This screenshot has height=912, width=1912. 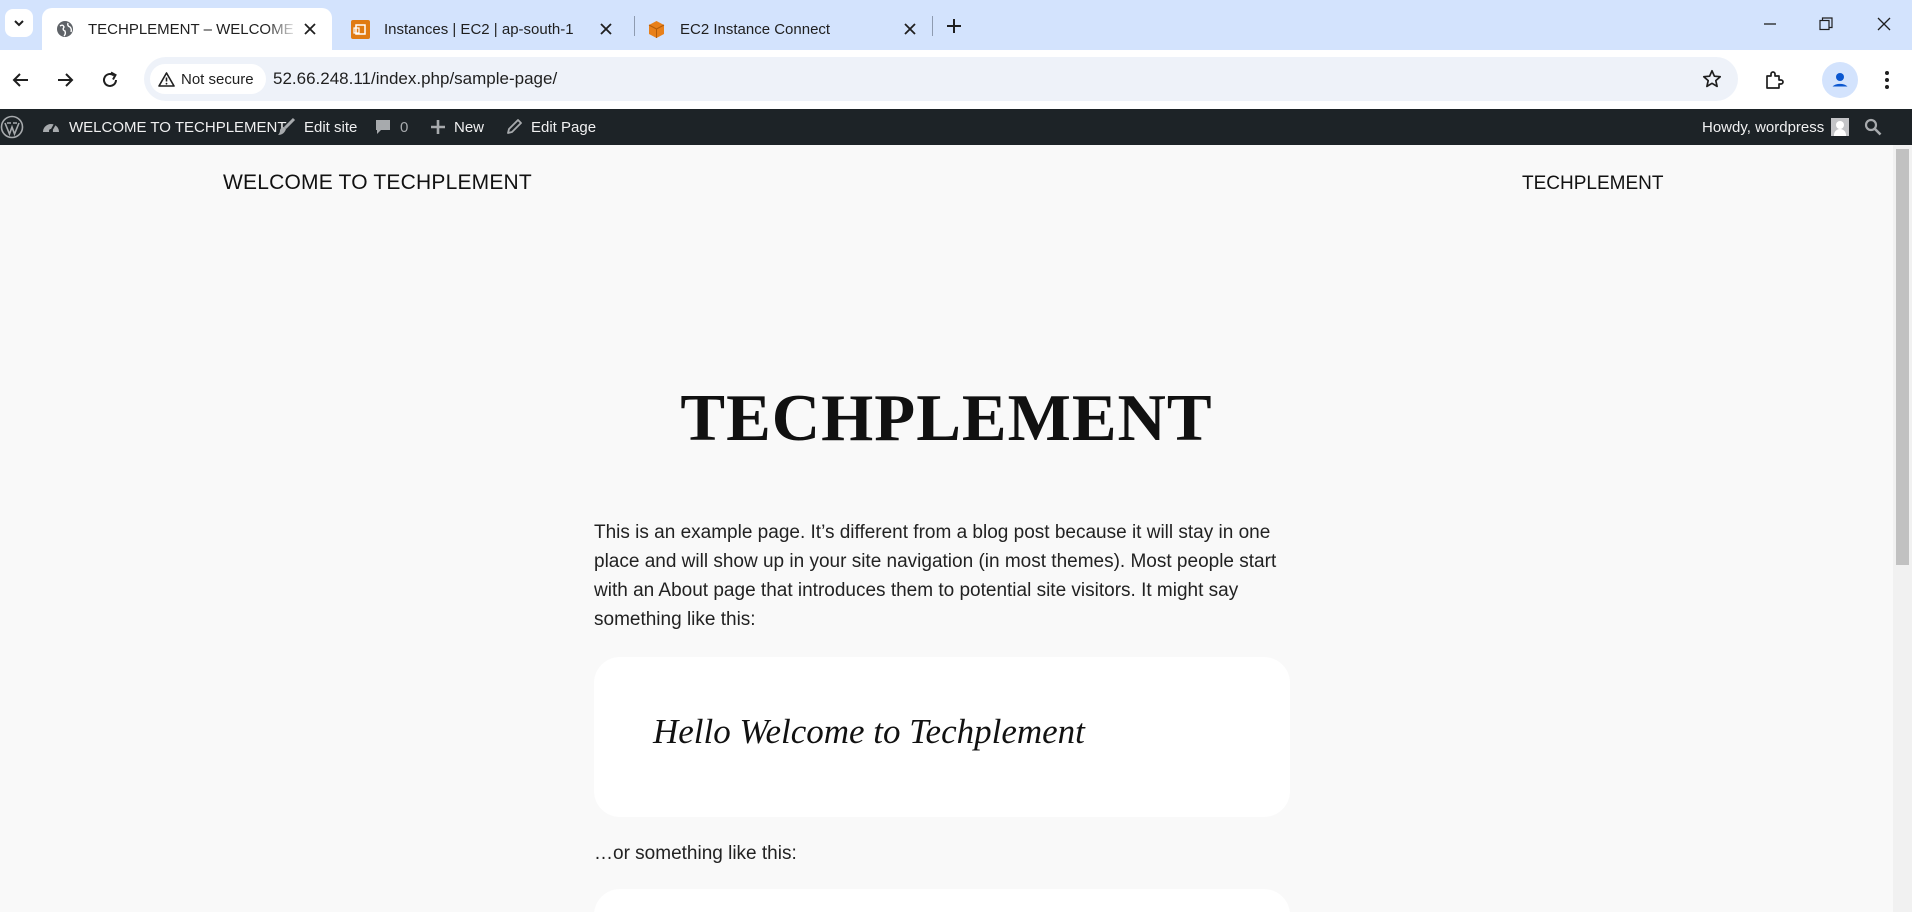 I want to click on restore-icon, so click(x=1826, y=24).